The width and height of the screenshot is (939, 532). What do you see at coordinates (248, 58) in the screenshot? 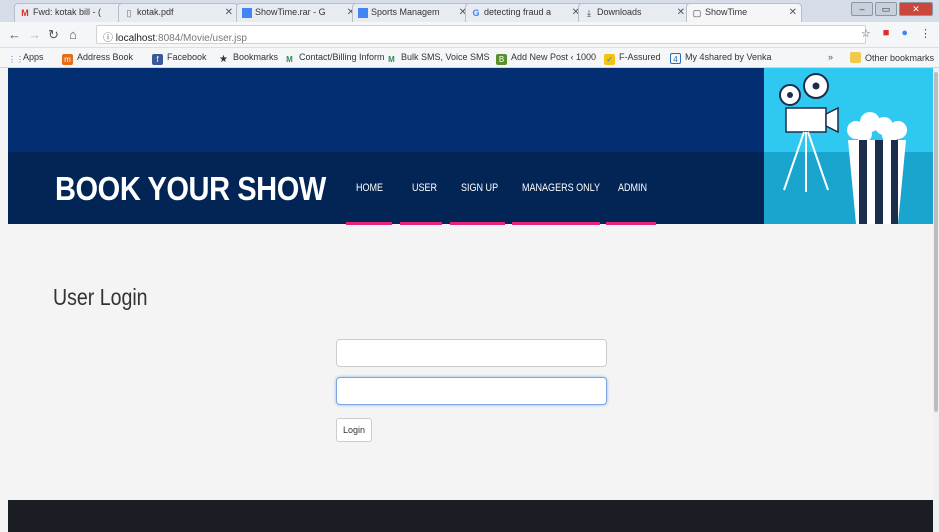
I see `bookmark-bookmarks: ★ Bookmarks` at bounding box center [248, 58].